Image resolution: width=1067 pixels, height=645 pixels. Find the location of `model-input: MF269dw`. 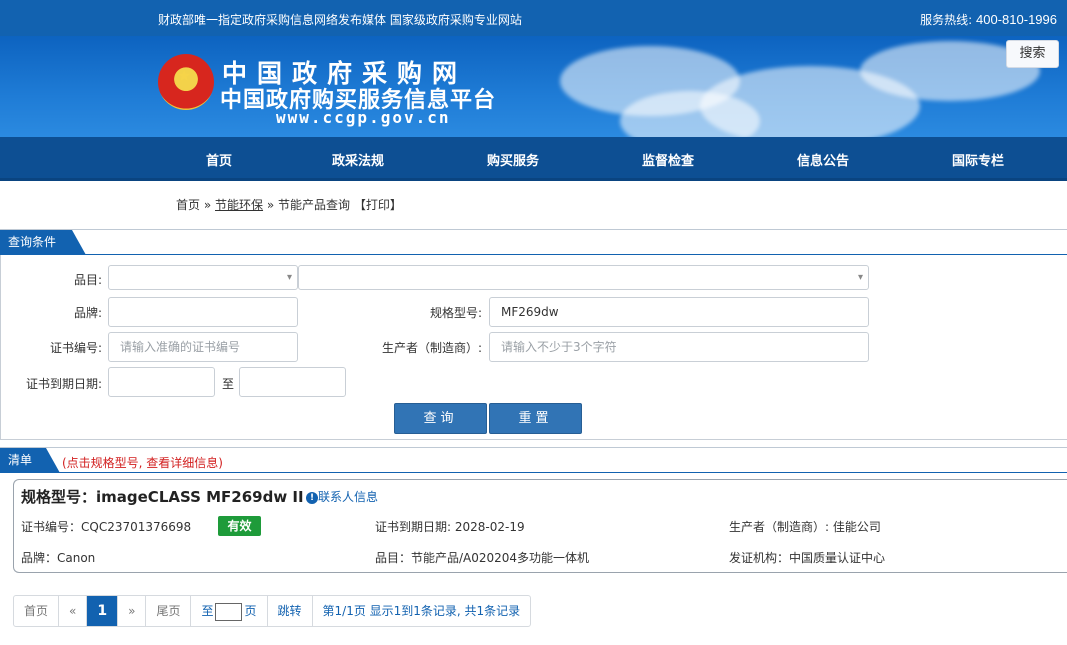

model-input: MF269dw is located at coordinates (679, 312).